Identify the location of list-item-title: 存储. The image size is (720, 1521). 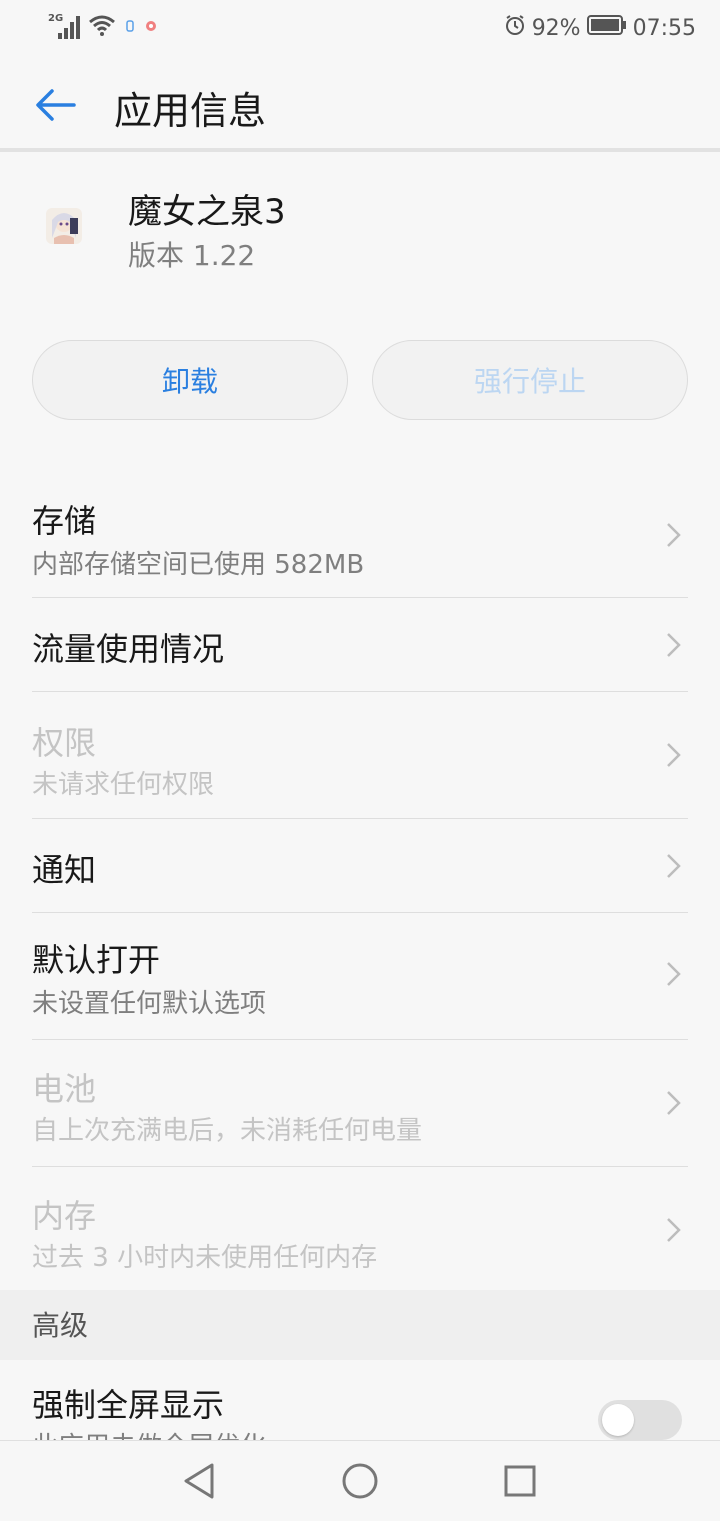
(64, 521).